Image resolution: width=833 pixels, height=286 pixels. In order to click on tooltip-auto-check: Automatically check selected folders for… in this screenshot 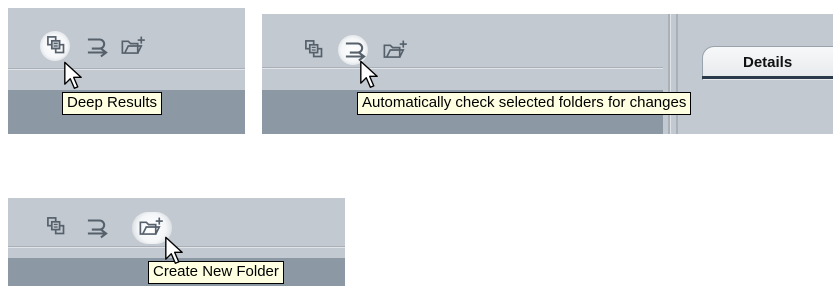, I will do `click(524, 103)`.